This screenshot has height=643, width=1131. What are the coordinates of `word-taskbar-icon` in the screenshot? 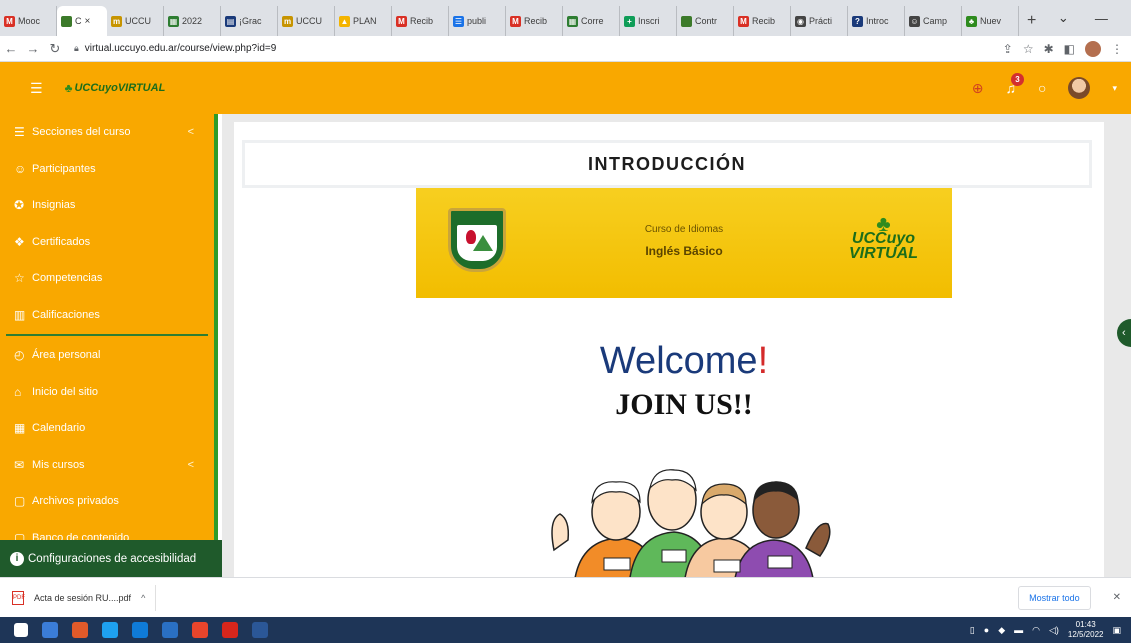 It's located at (260, 630).